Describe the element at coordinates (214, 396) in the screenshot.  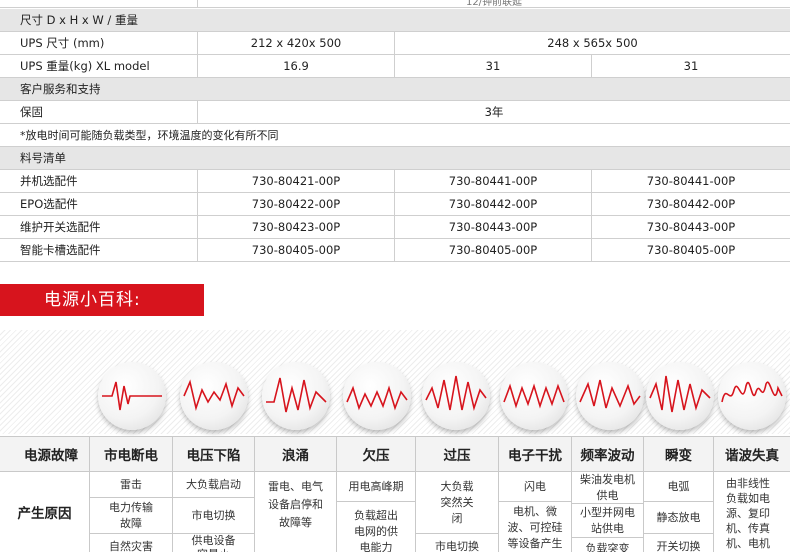
I see `voltage-sag-wave-icon` at that location.